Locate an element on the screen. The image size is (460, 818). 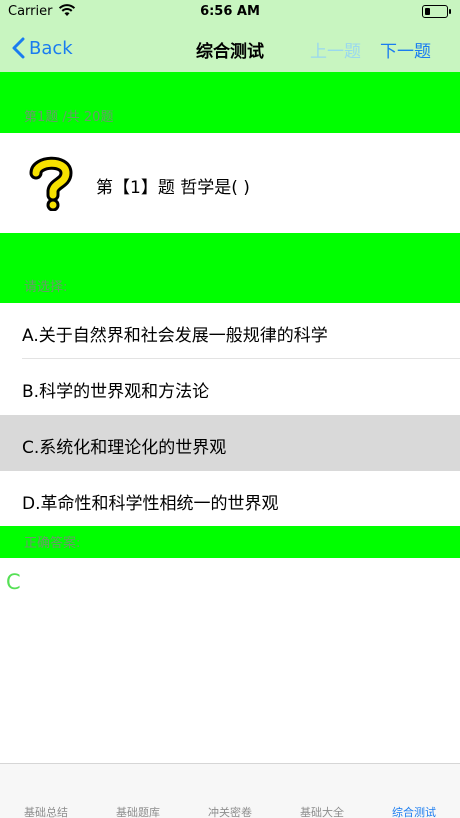
question-card: 第【1】题 哲学是( ) is located at coordinates (230, 183).